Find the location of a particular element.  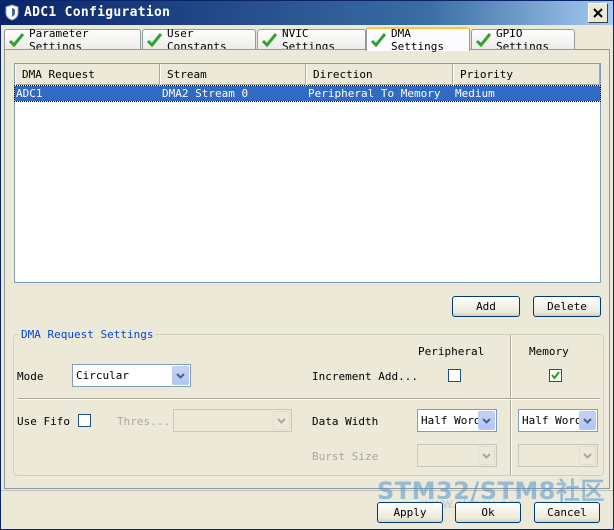

tab-gpio-settings: GPIO Settings is located at coordinates (523, 40).